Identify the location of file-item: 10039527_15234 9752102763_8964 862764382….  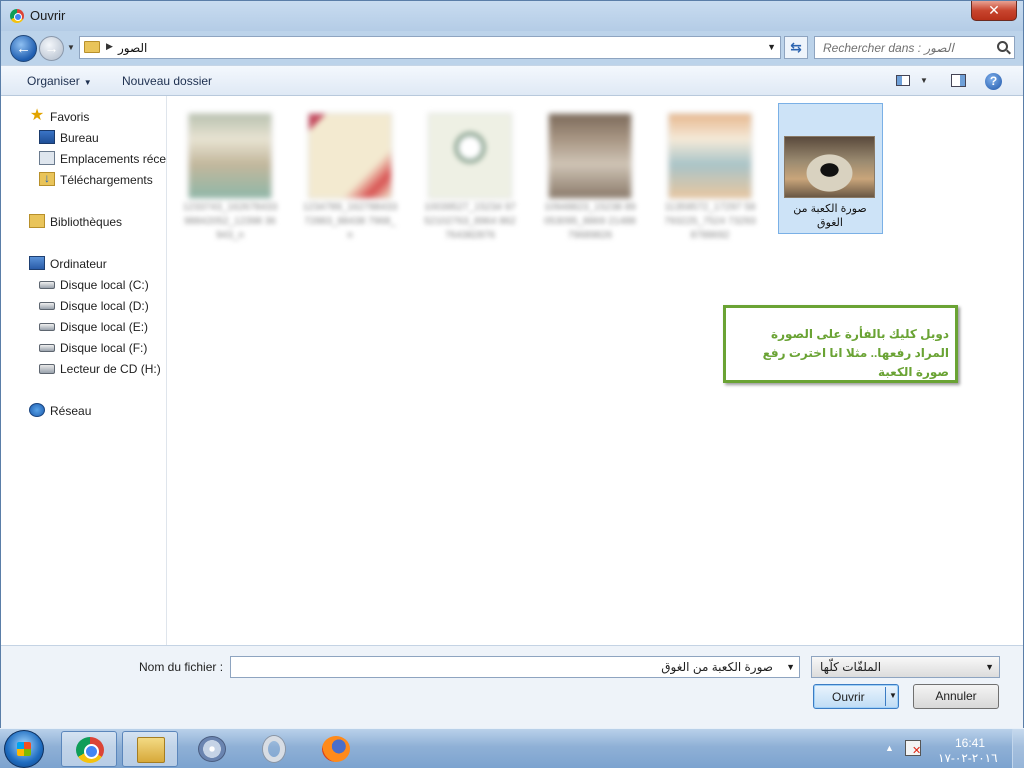
(470, 183).